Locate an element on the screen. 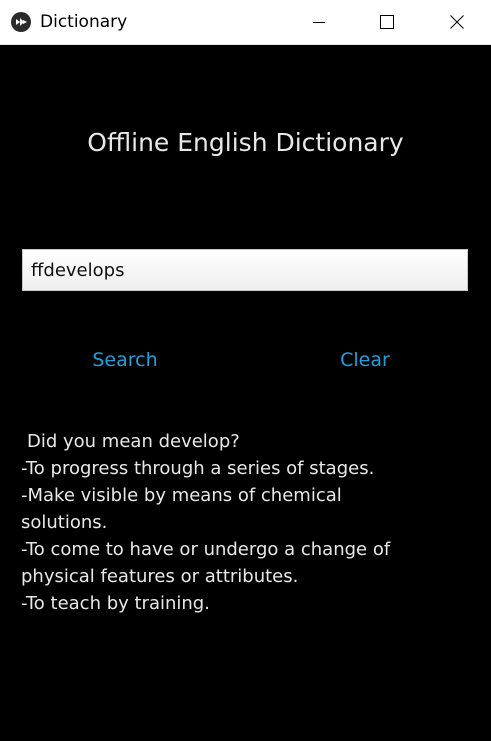  maximize-icon is located at coordinates (387, 22).